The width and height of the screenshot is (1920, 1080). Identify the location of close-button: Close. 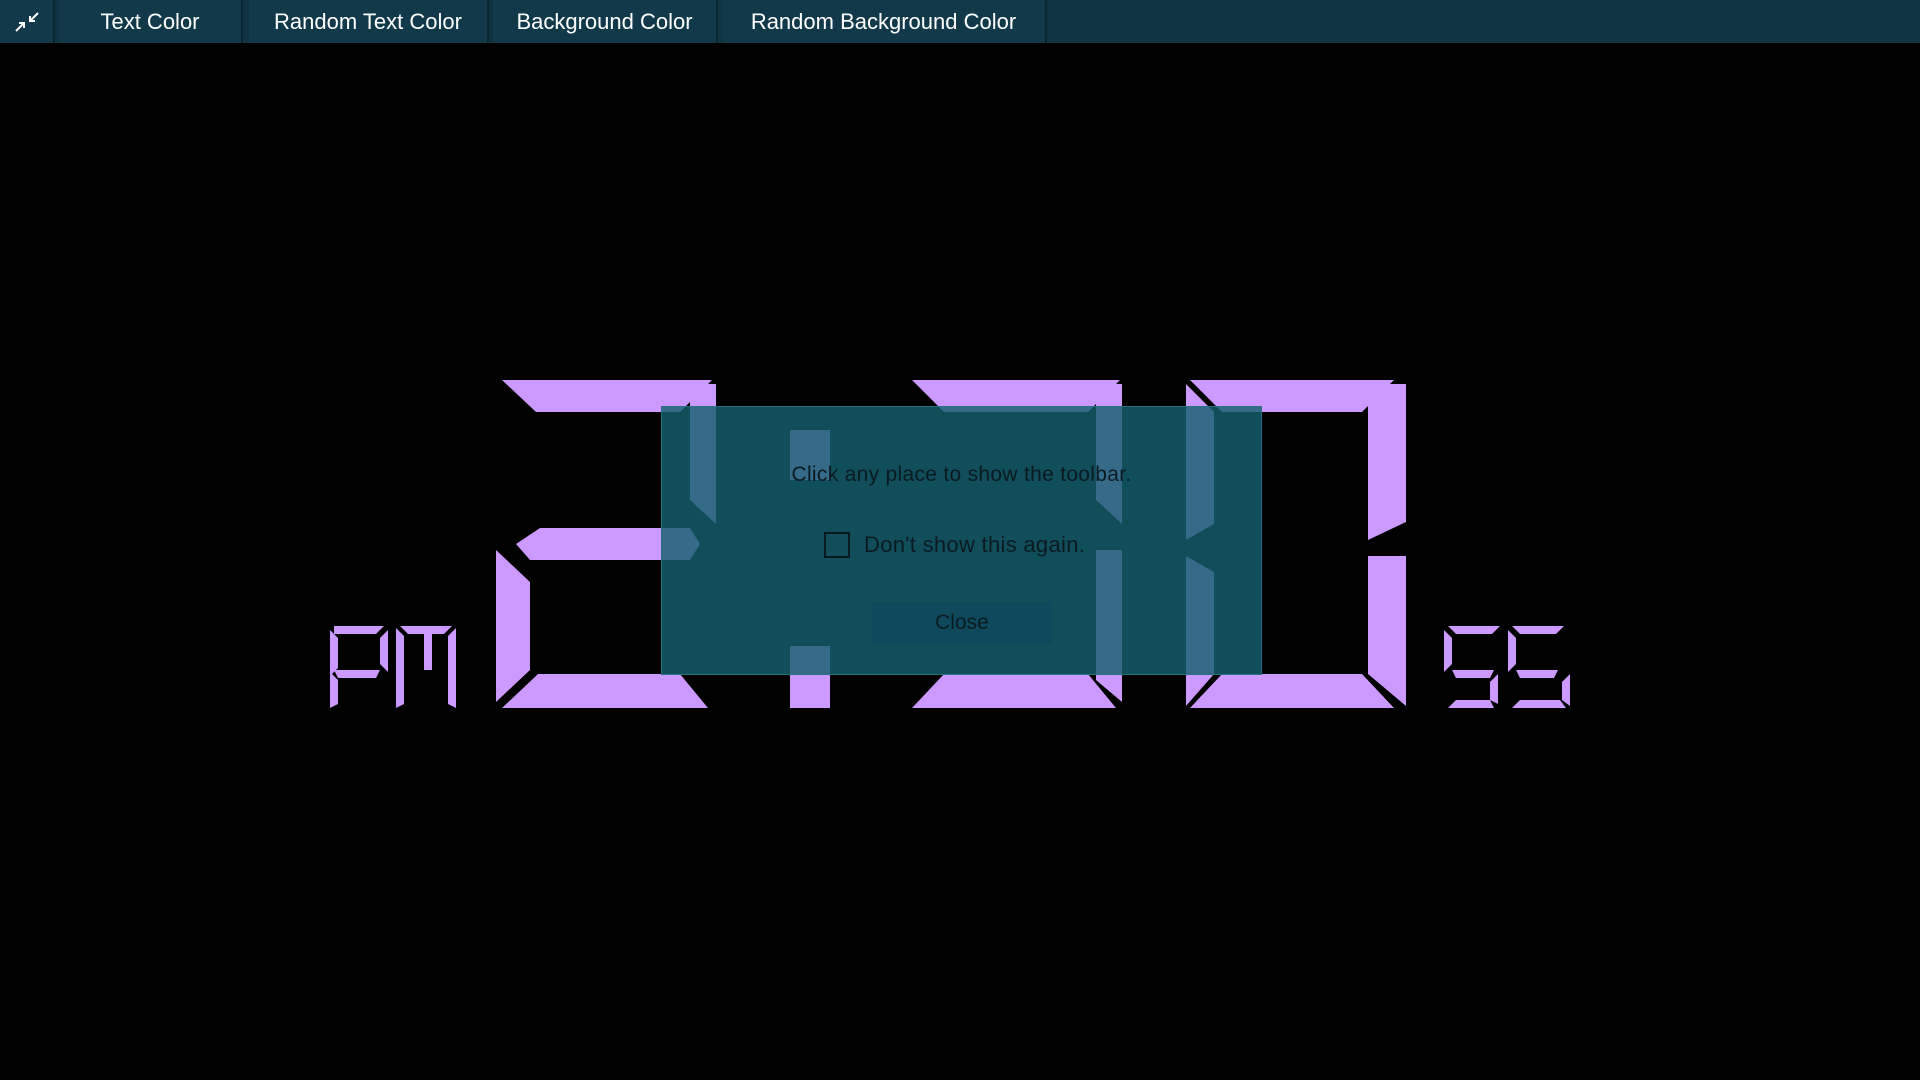
(962, 623).